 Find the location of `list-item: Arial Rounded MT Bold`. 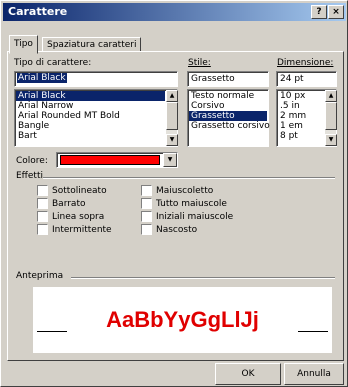

list-item: Arial Rounded MT Bold is located at coordinates (90, 116).